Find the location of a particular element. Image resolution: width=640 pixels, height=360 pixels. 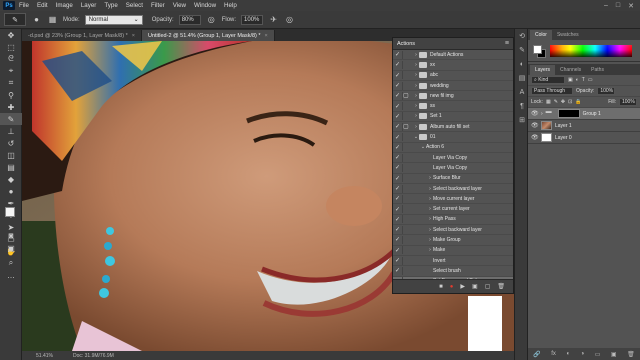

tab-channels: Channels is located at coordinates (570, 70).